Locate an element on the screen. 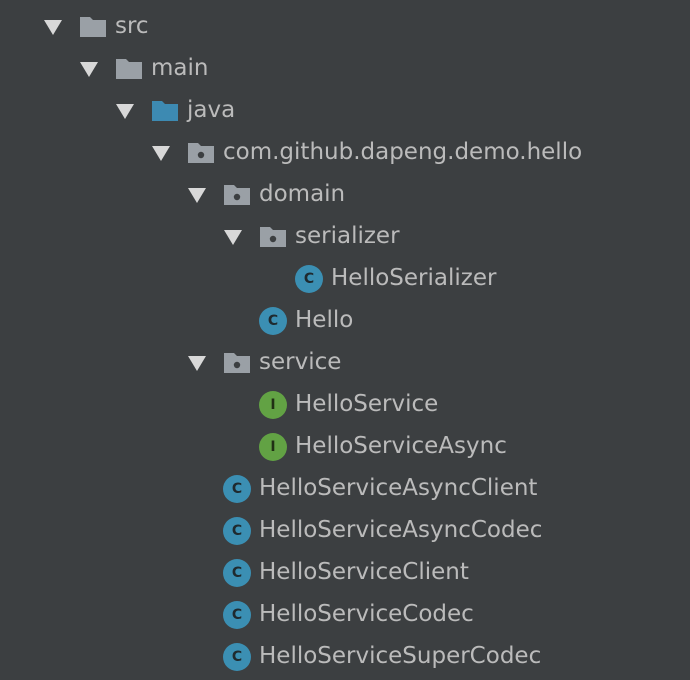 The image size is (690, 680). tree-node-src: src is located at coordinates (345, 27).